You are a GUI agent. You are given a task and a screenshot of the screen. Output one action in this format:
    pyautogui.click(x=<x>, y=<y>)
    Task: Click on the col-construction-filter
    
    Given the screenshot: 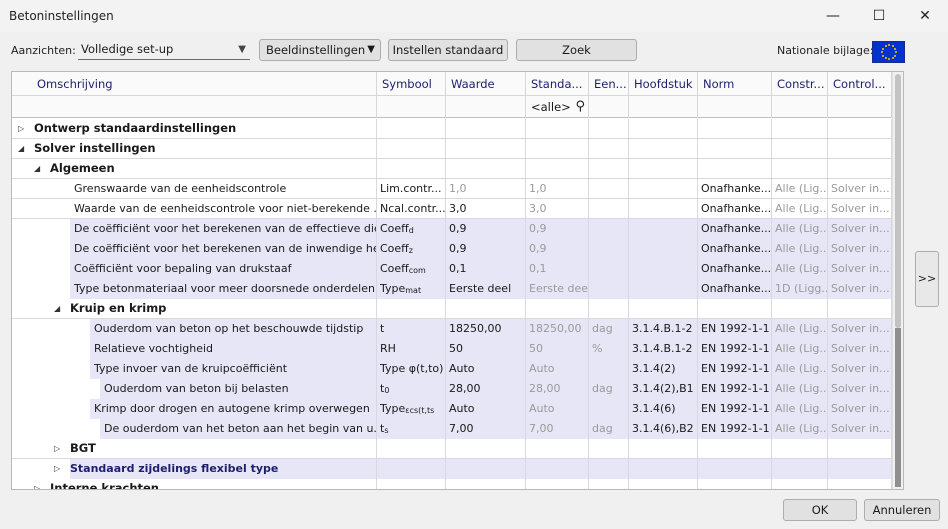 What is the action you would take?
    pyautogui.click(x=800, y=107)
    